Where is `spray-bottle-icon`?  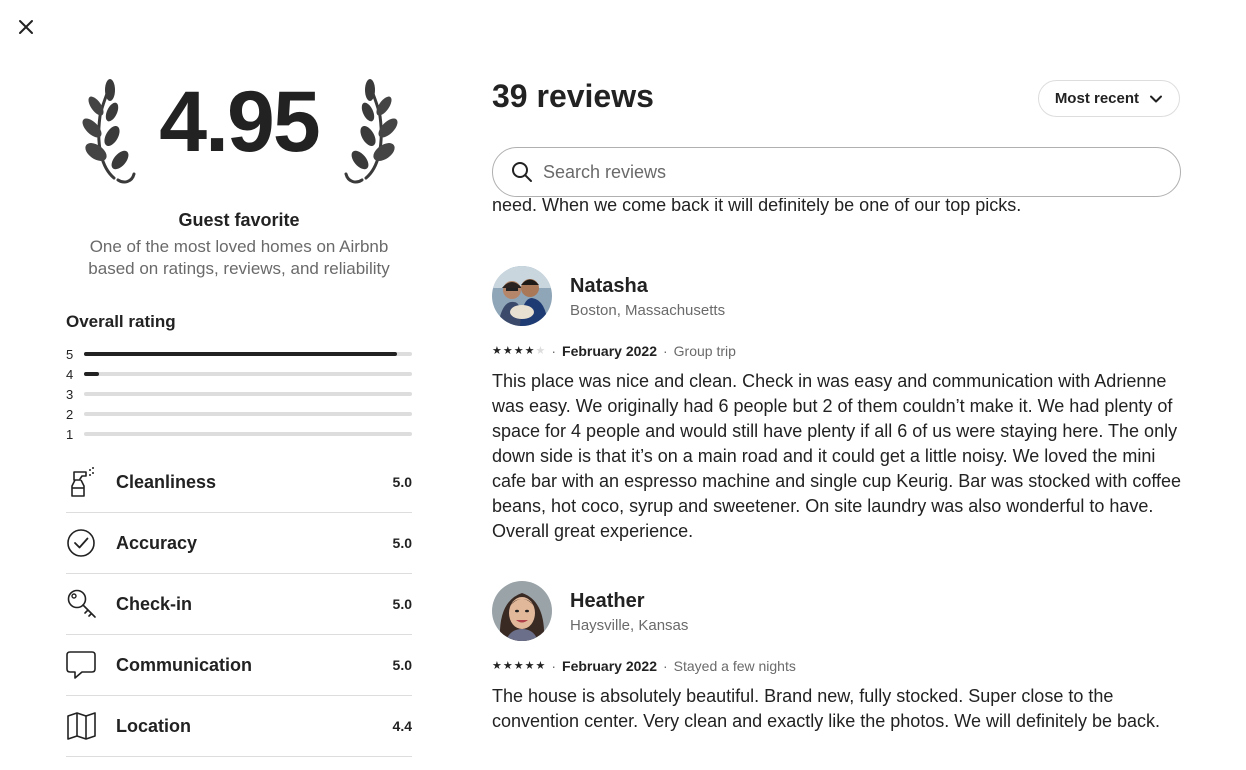 spray-bottle-icon is located at coordinates (82, 482).